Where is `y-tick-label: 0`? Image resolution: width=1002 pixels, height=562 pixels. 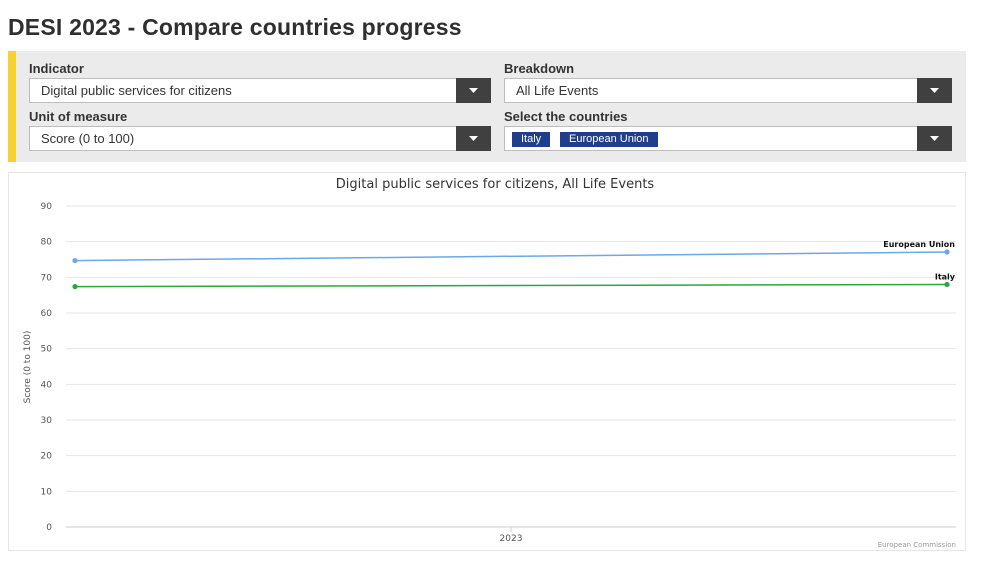 y-tick-label: 0 is located at coordinates (49, 528).